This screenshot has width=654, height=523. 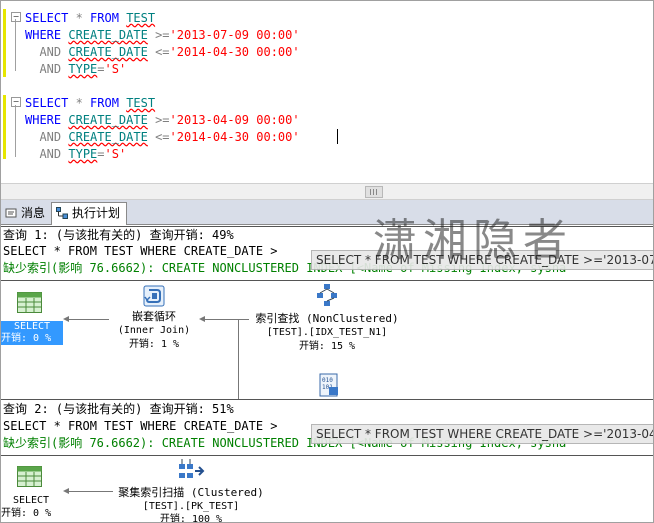 I want to click on code-line: WHERE CREATE_DATE >='2013-07-09 00:00', so click(x=162, y=35).